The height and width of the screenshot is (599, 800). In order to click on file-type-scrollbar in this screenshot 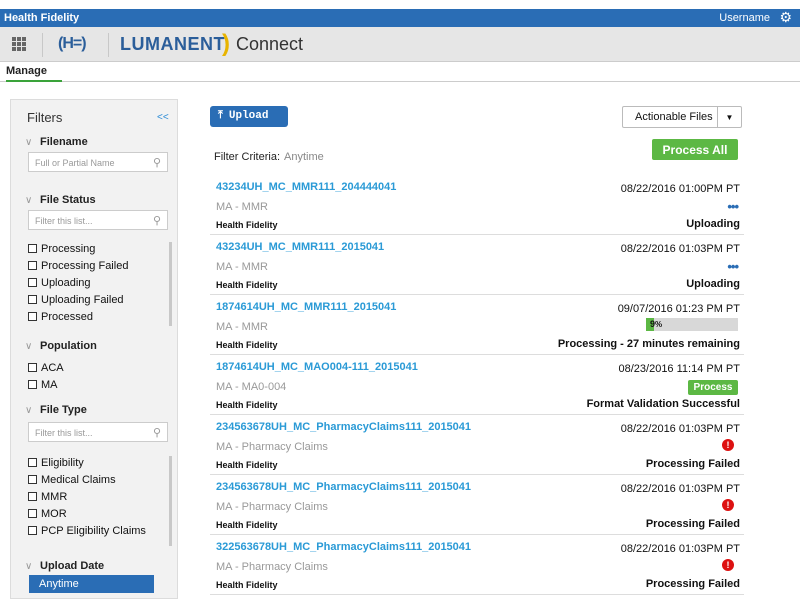, I will do `click(170, 501)`.